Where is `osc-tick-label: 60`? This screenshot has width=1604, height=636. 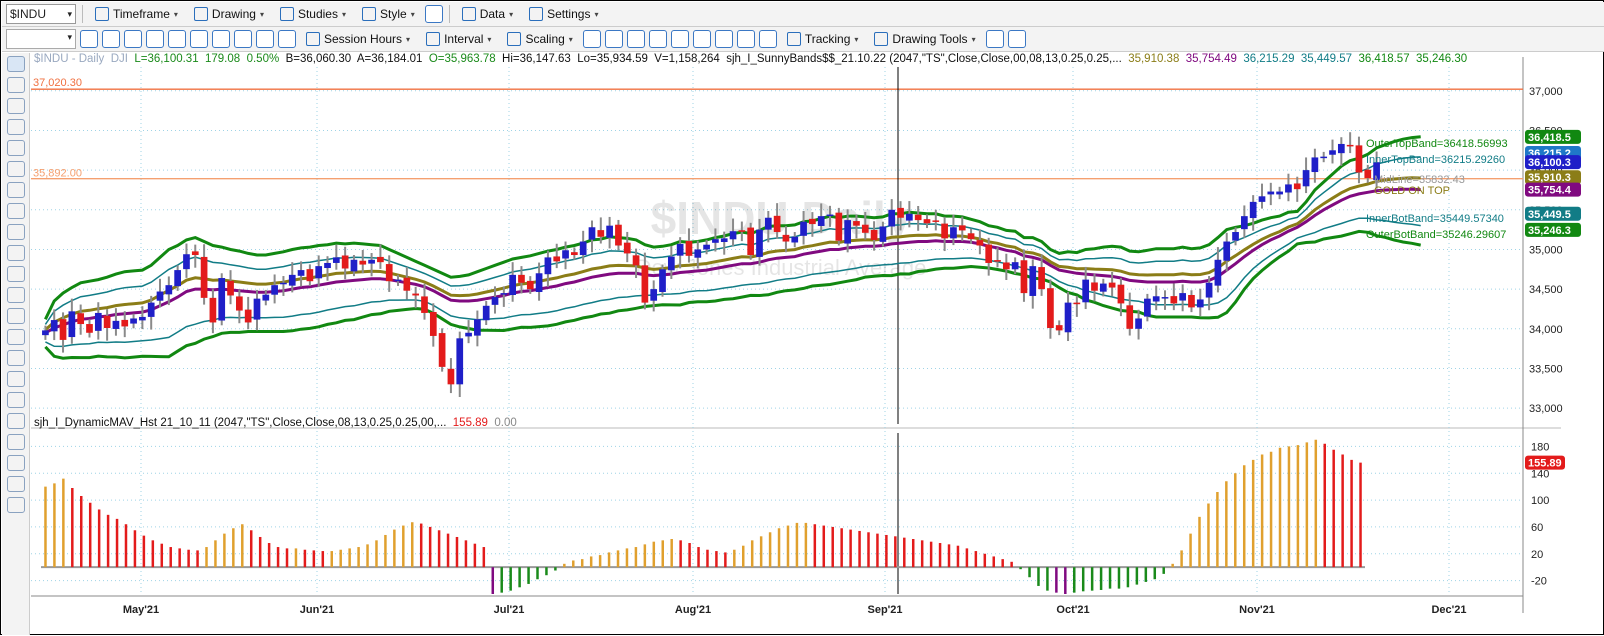
osc-tick-label: 60 is located at coordinates (1537, 528).